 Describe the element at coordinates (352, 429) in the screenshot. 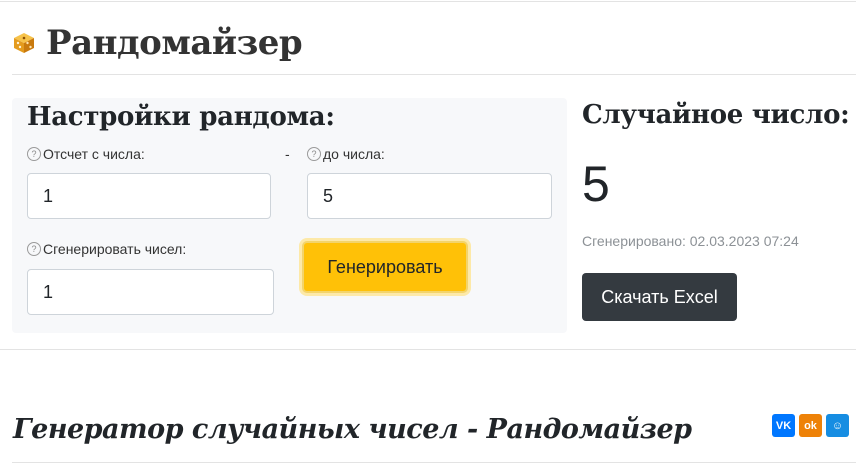

I see `article-heading: Генератор случайных чисел - Рандомайзер` at that location.